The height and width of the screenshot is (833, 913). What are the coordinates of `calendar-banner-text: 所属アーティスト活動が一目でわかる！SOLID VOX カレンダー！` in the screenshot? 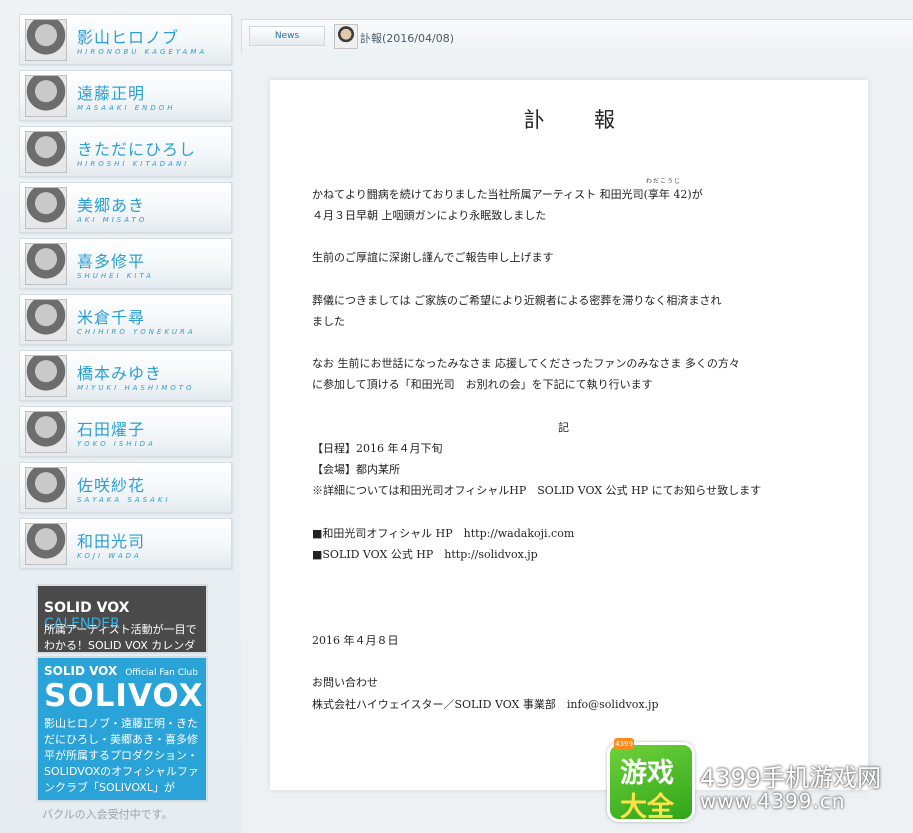 It's located at (120, 637).